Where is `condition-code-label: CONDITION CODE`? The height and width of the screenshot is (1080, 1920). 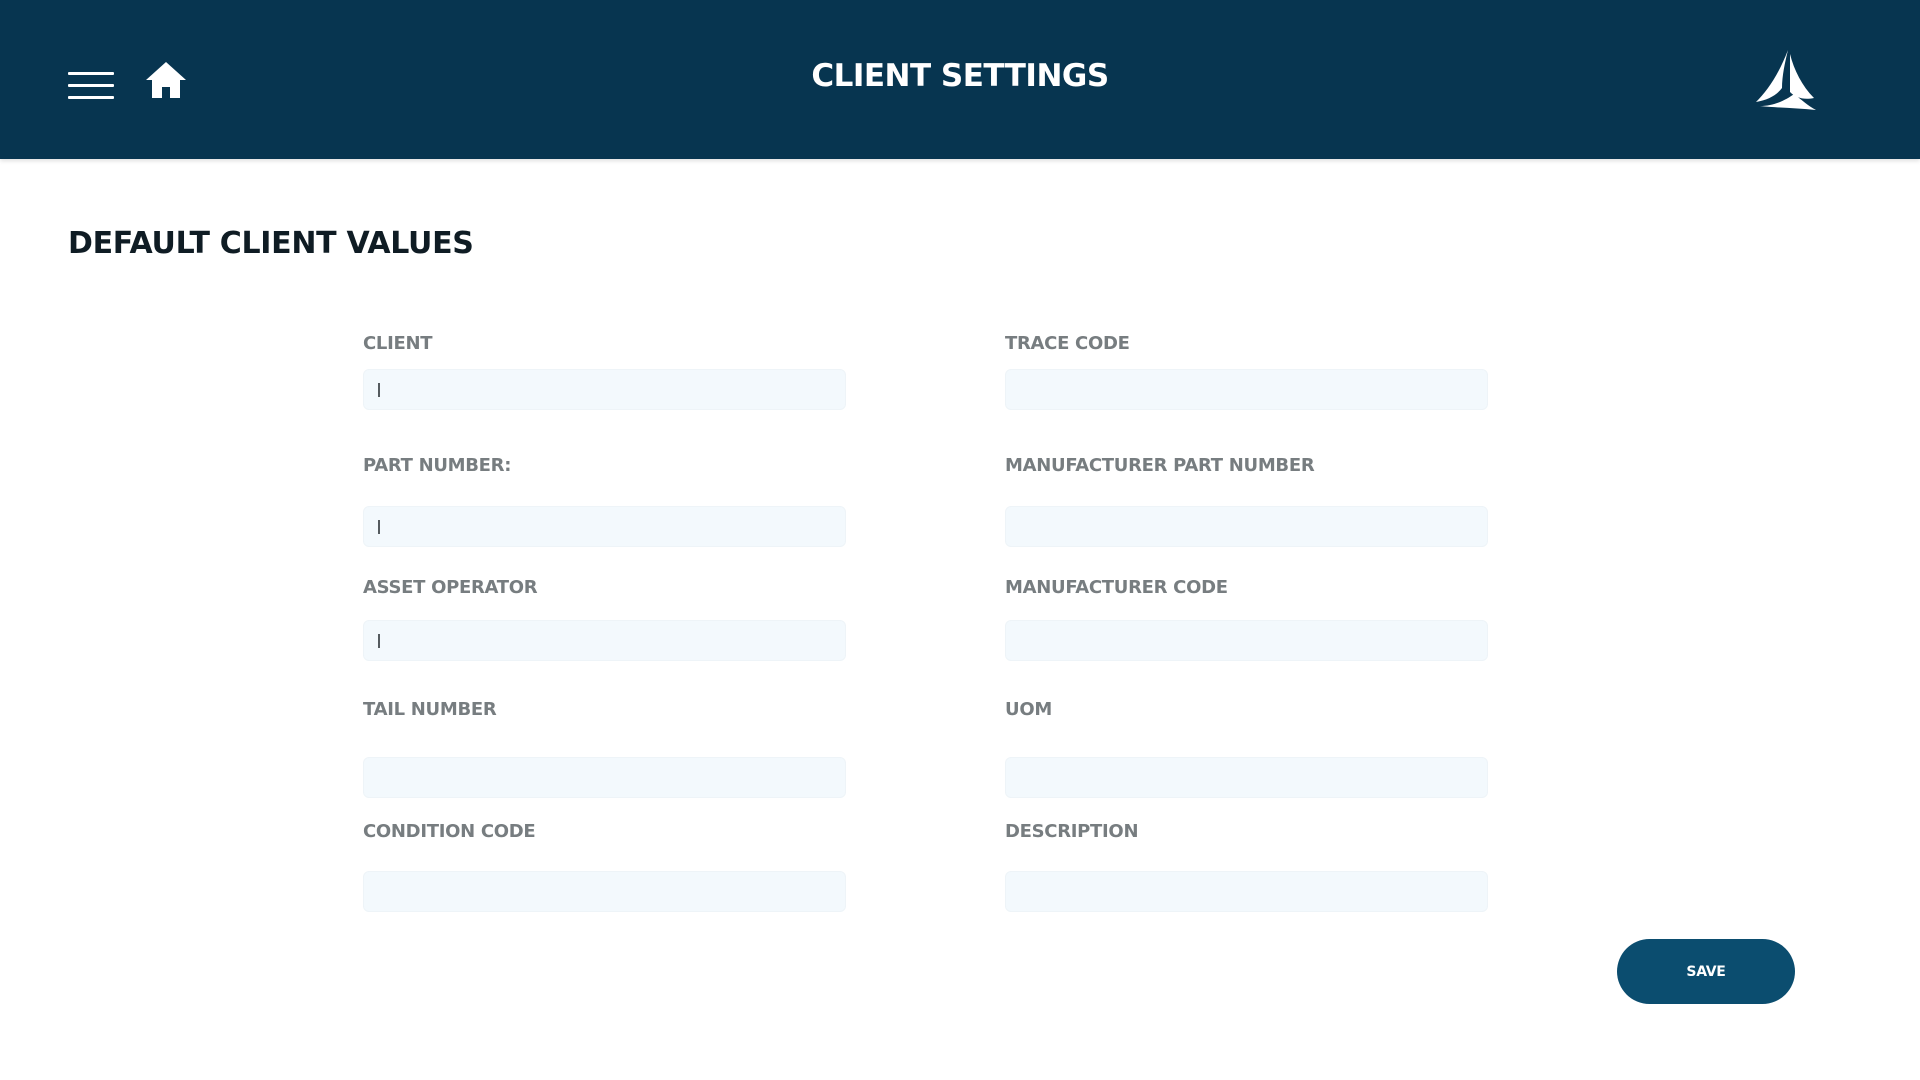 condition-code-label: CONDITION CODE is located at coordinates (449, 831).